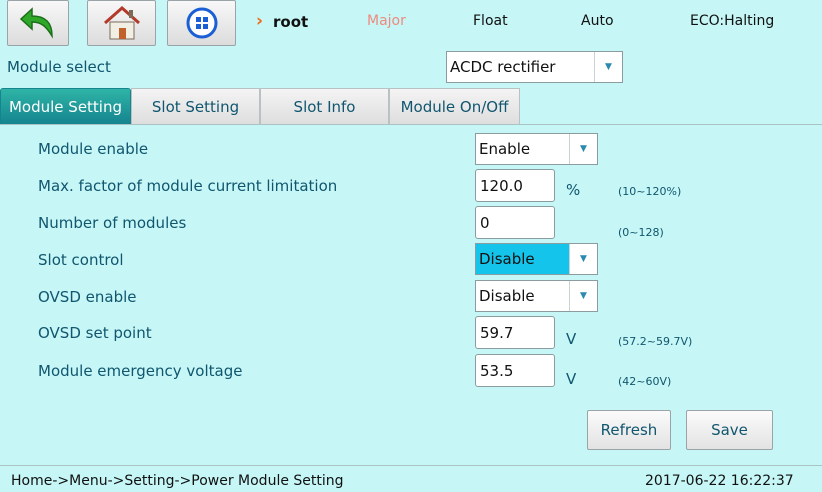  What do you see at coordinates (188, 186) in the screenshot?
I see `current-limit-label: Max. factor of module current limitation` at bounding box center [188, 186].